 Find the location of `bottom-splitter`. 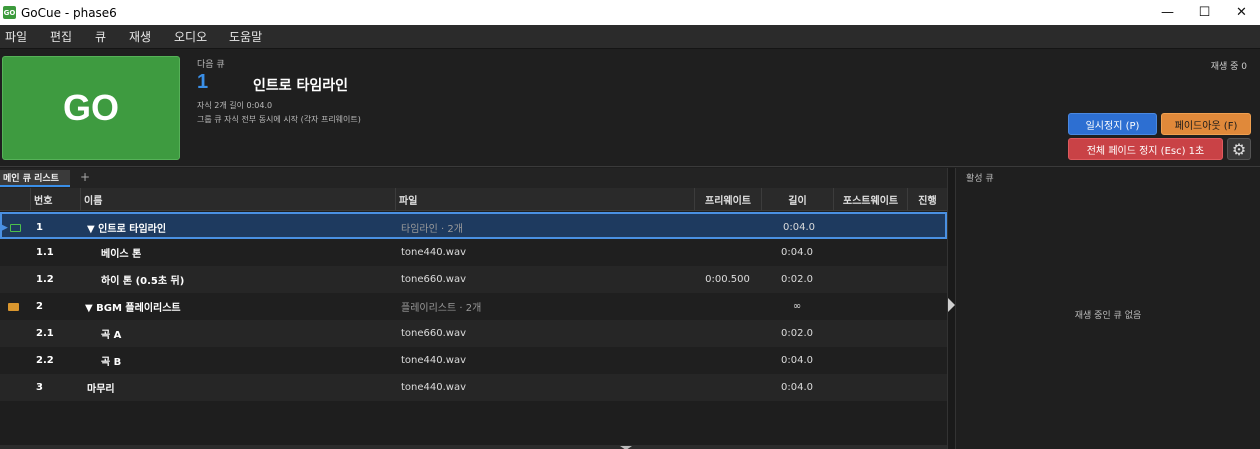

bottom-splitter is located at coordinates (473, 447).